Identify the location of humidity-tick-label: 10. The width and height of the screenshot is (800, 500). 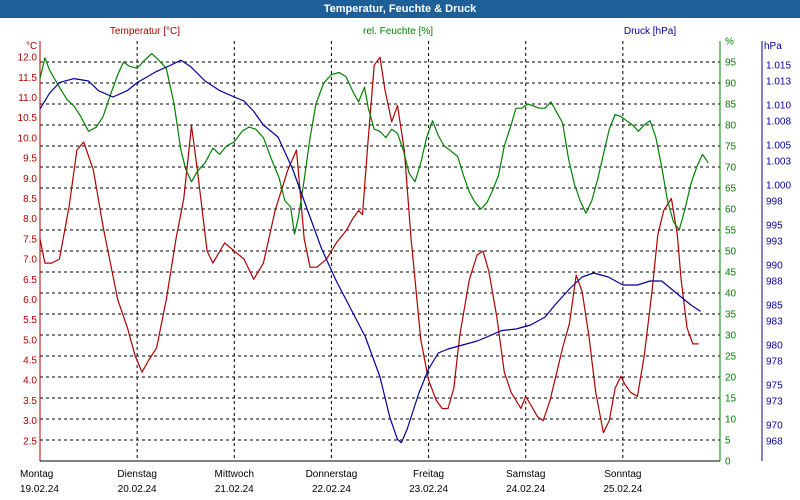
(731, 420).